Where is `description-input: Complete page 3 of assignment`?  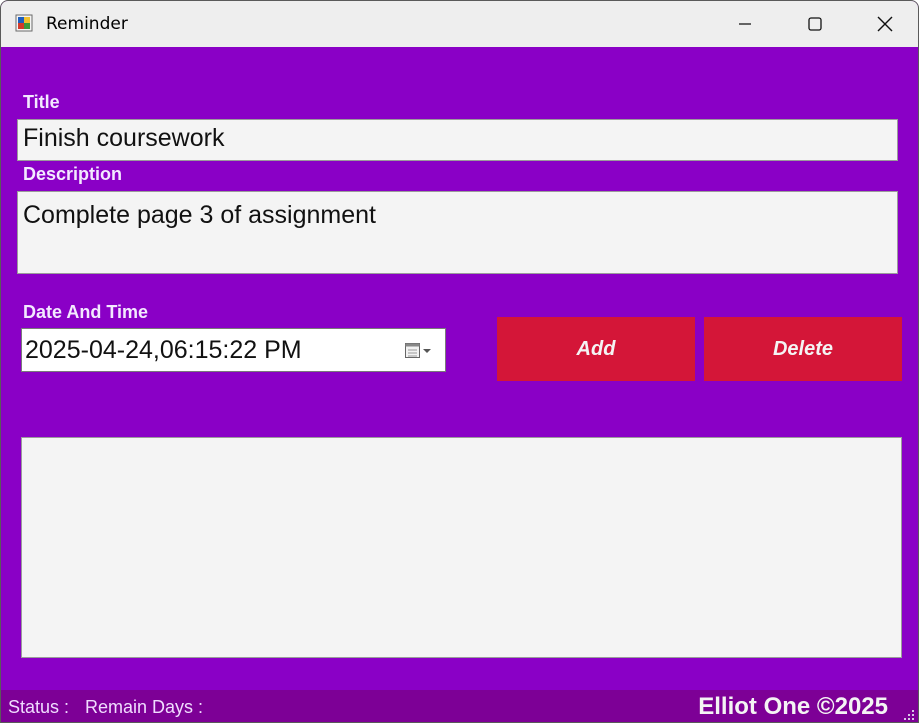 description-input: Complete page 3 of assignment is located at coordinates (457, 232).